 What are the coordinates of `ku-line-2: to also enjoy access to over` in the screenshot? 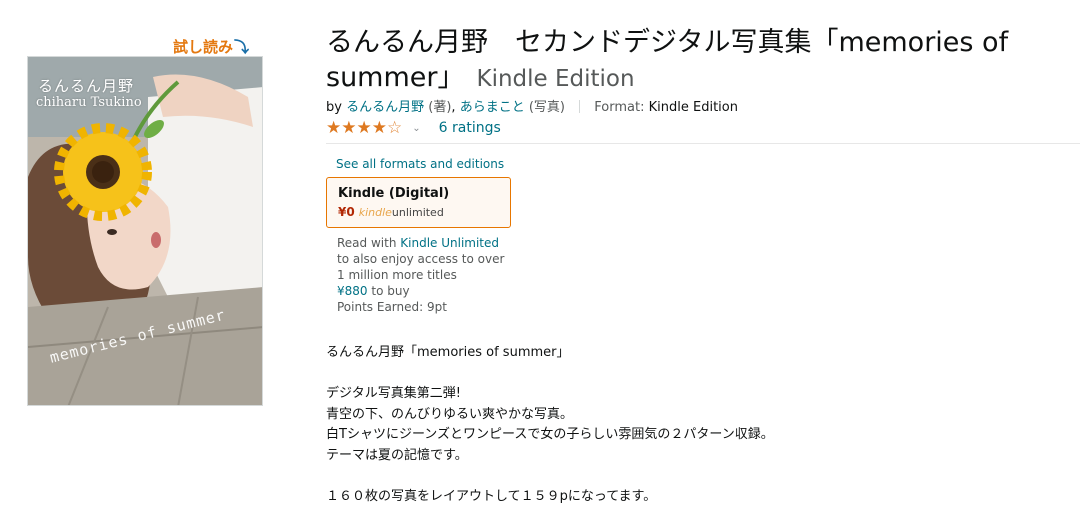 It's located at (421, 259).